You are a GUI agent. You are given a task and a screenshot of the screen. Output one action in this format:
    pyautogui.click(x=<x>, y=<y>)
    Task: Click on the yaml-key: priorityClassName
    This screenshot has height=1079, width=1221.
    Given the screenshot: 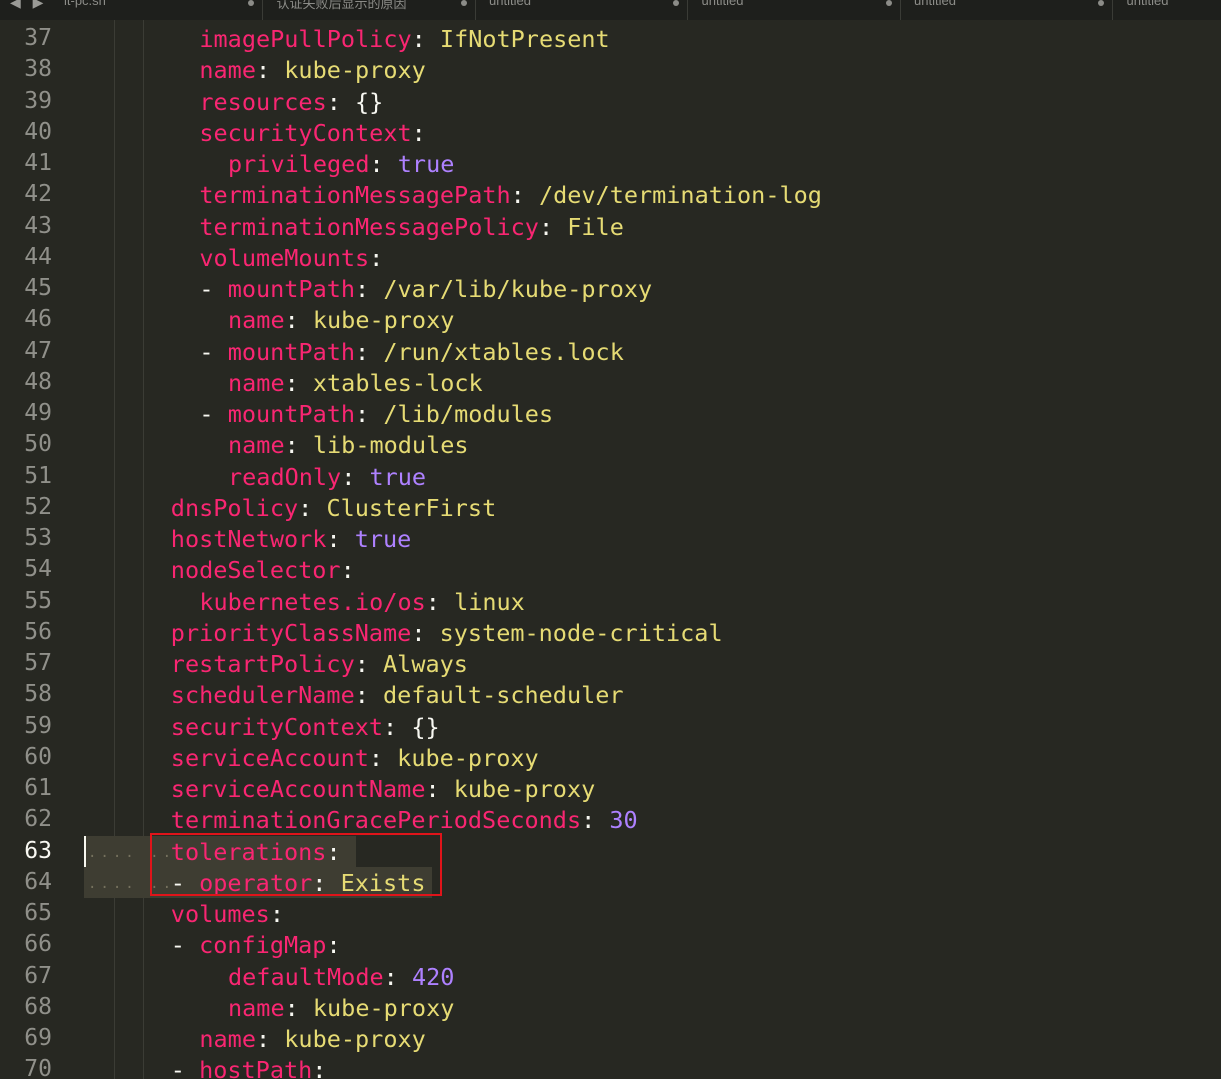 What is the action you would take?
    pyautogui.click(x=291, y=632)
    